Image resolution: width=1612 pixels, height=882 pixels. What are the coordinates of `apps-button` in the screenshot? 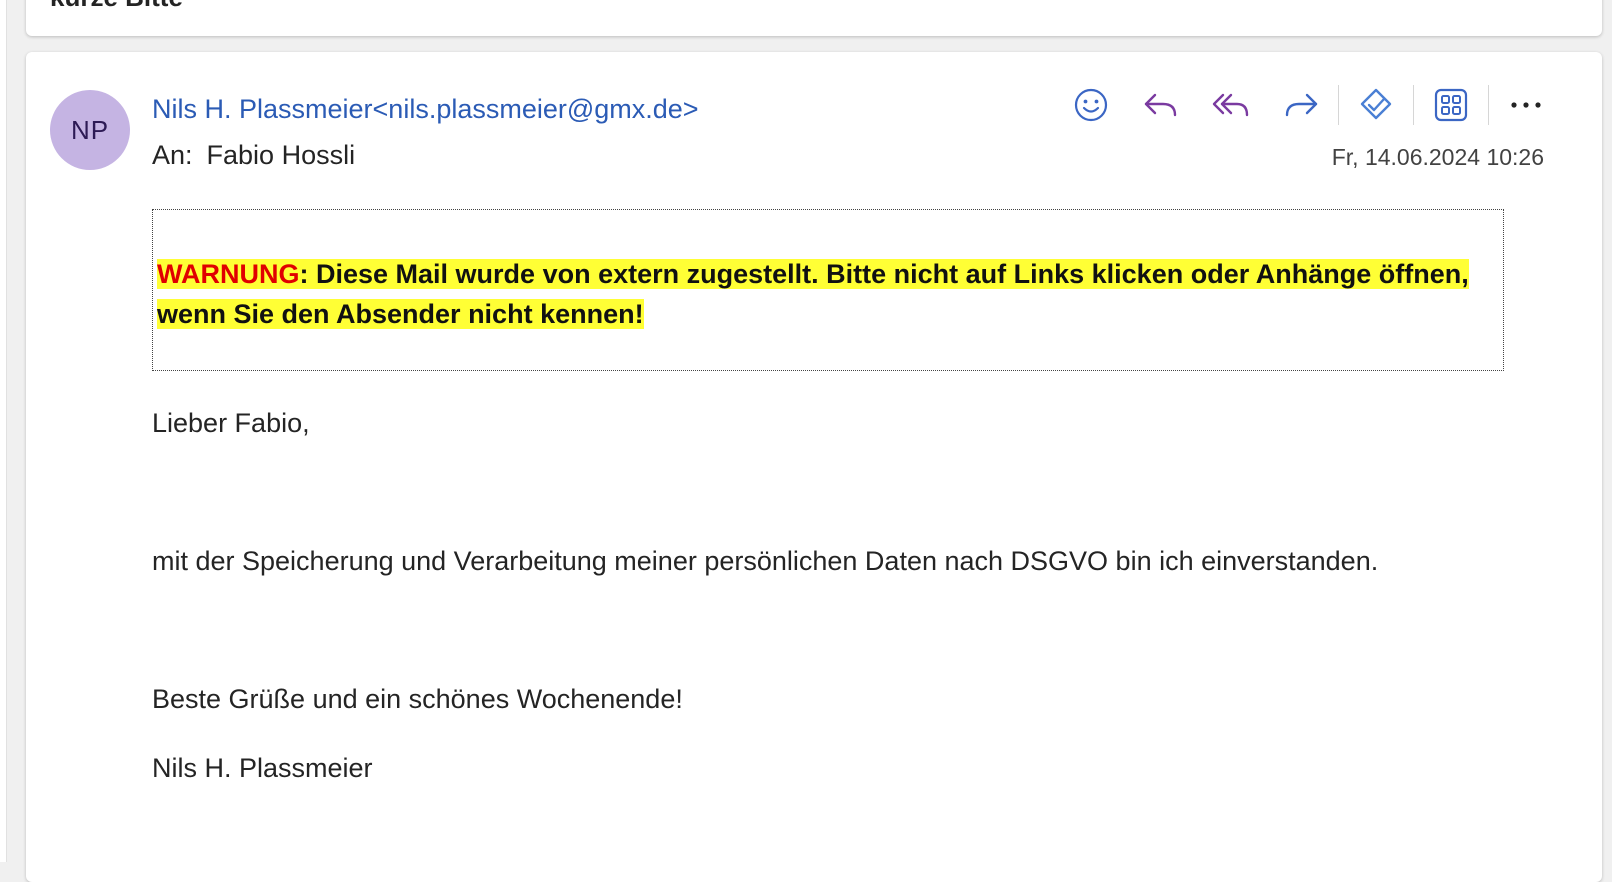 It's located at (1451, 105).